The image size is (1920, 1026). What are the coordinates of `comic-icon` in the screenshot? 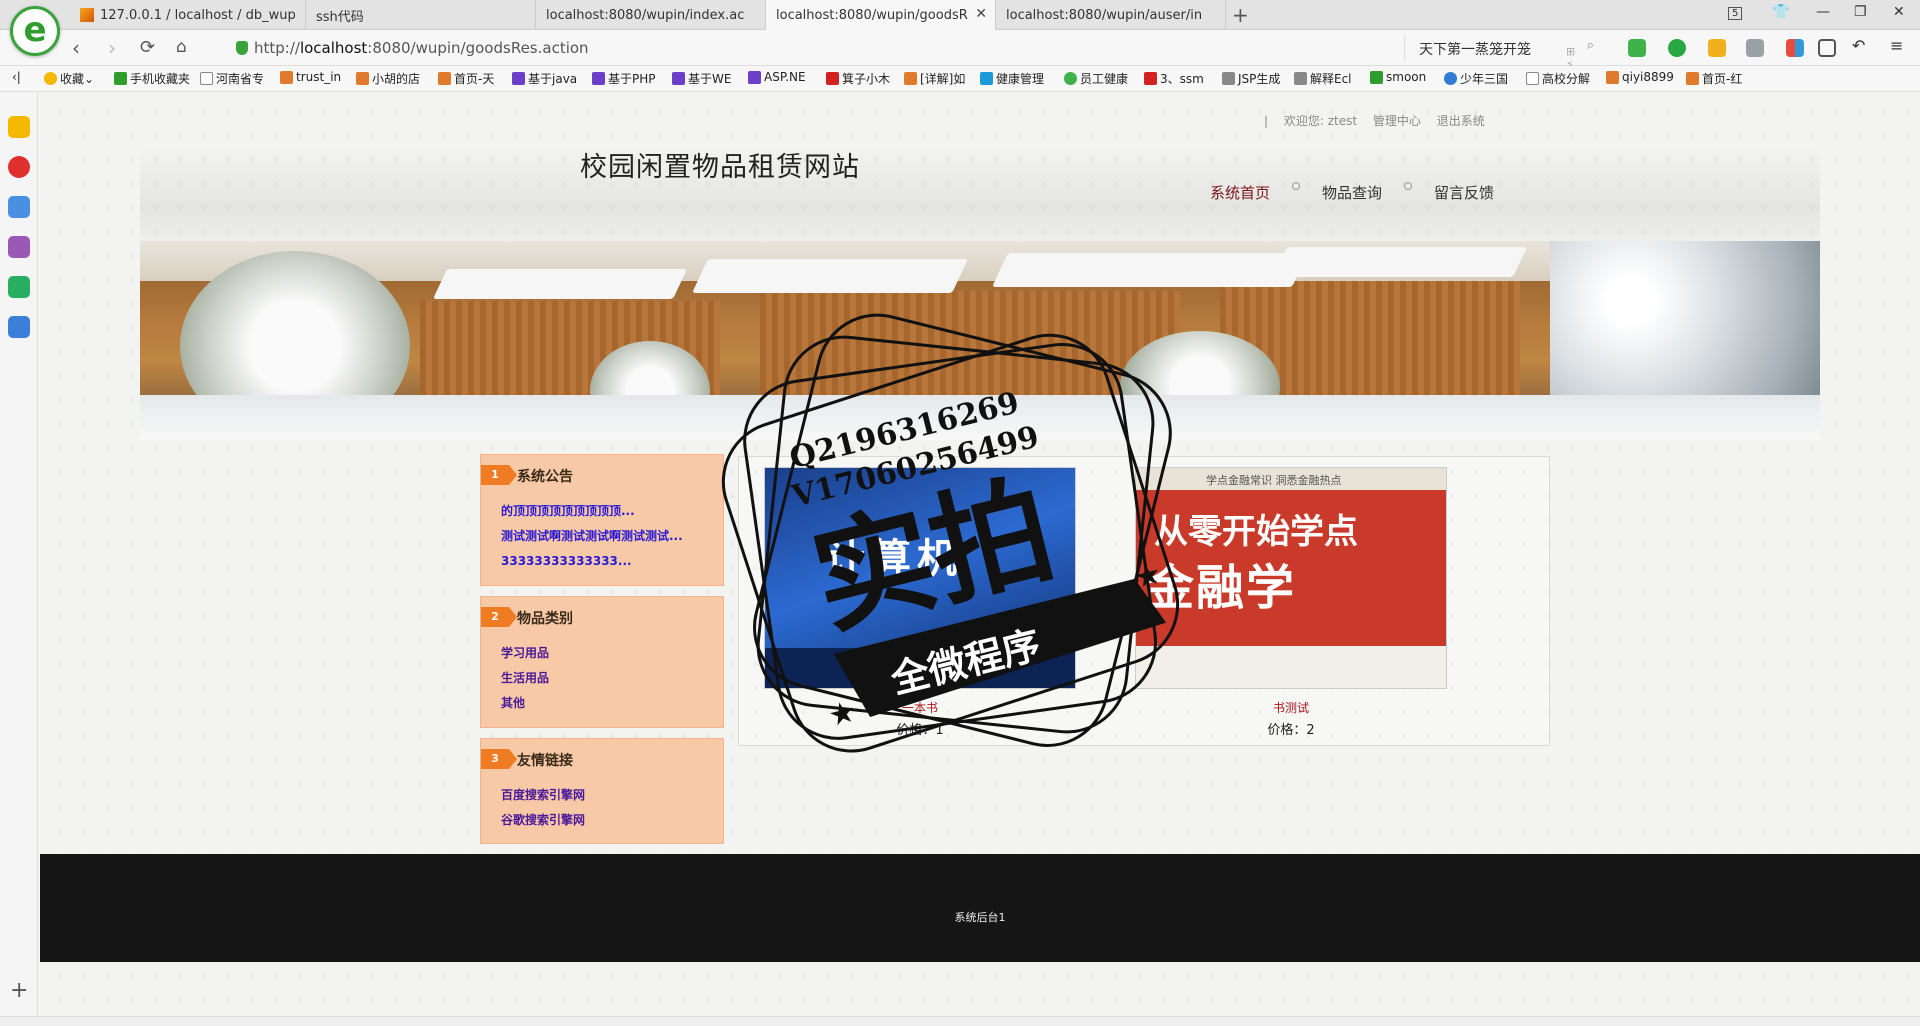 It's located at (19, 247).